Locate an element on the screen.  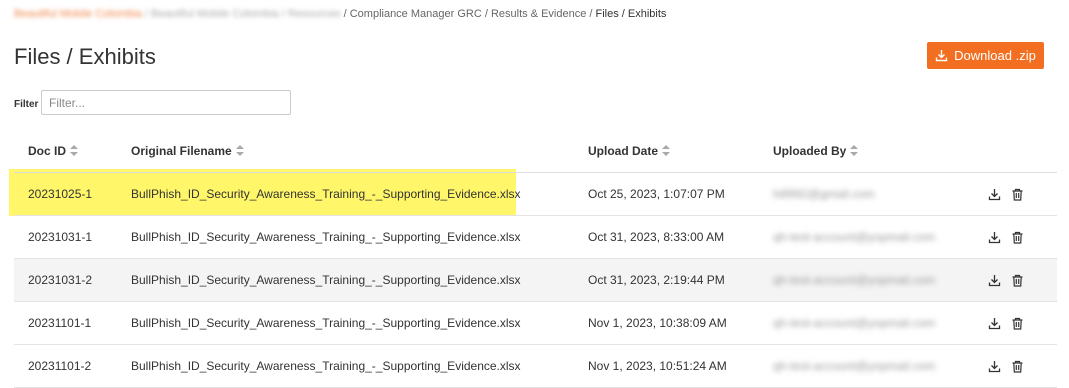
cell-doc-id: 20231031-2 is located at coordinates (60, 280).